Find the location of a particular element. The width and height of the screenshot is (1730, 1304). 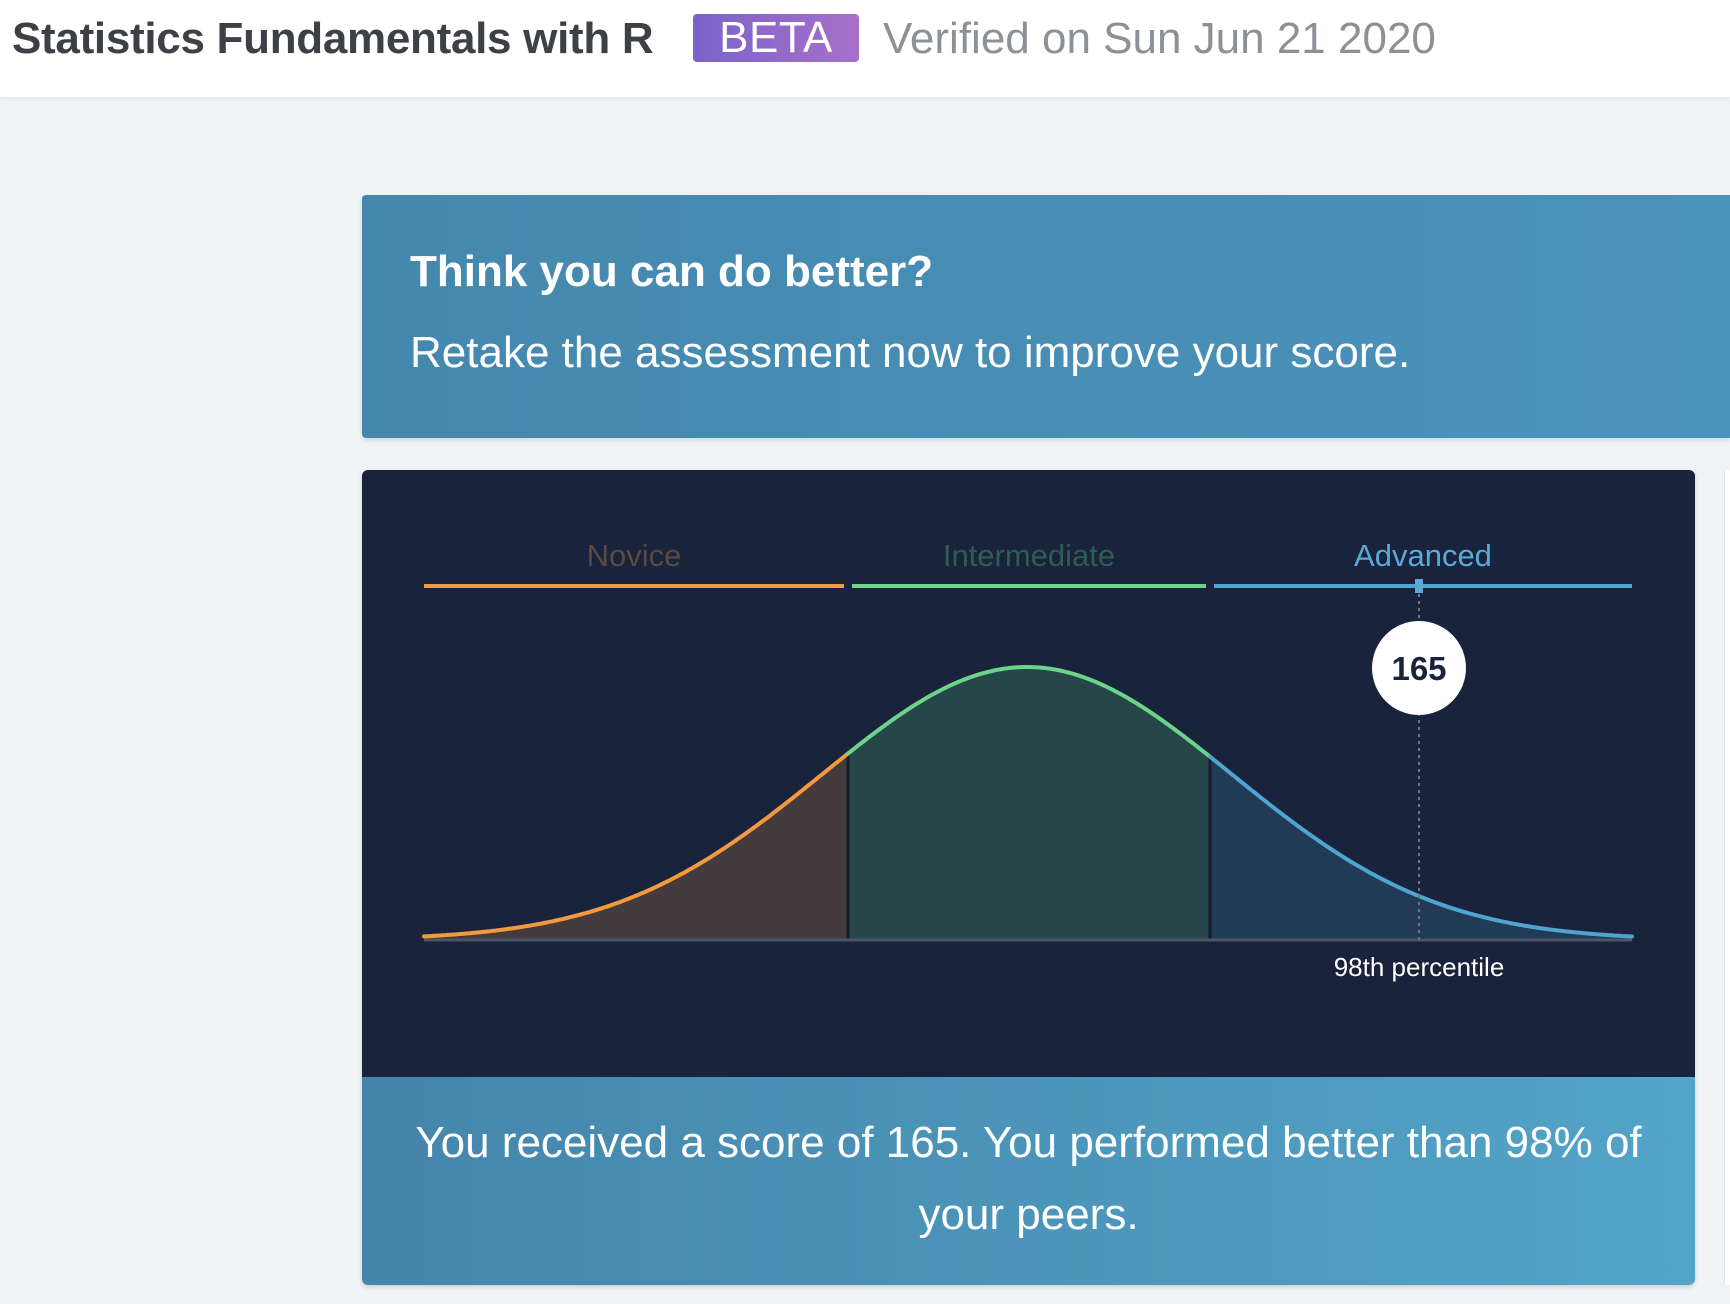

beta-badge: BETA is located at coordinates (776, 38).